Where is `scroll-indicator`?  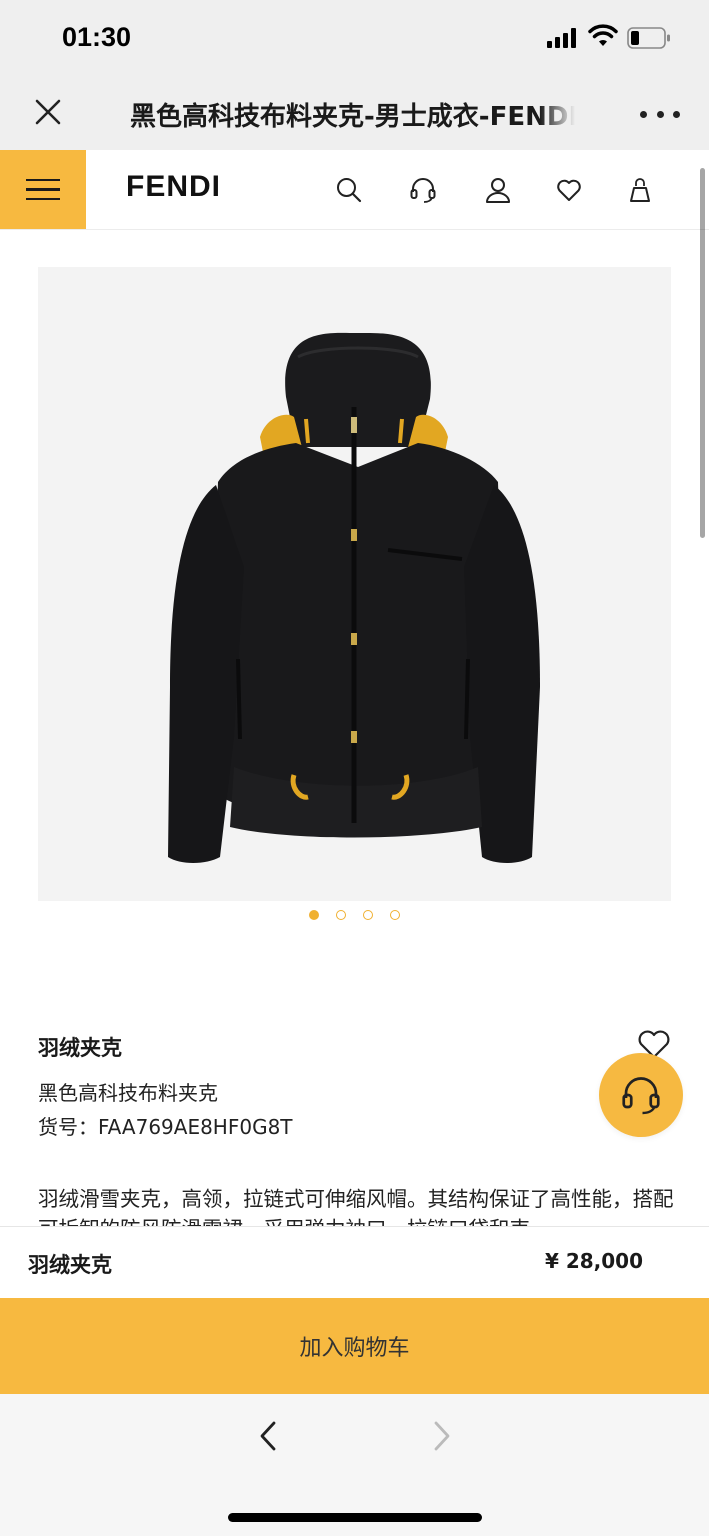 scroll-indicator is located at coordinates (702, 353).